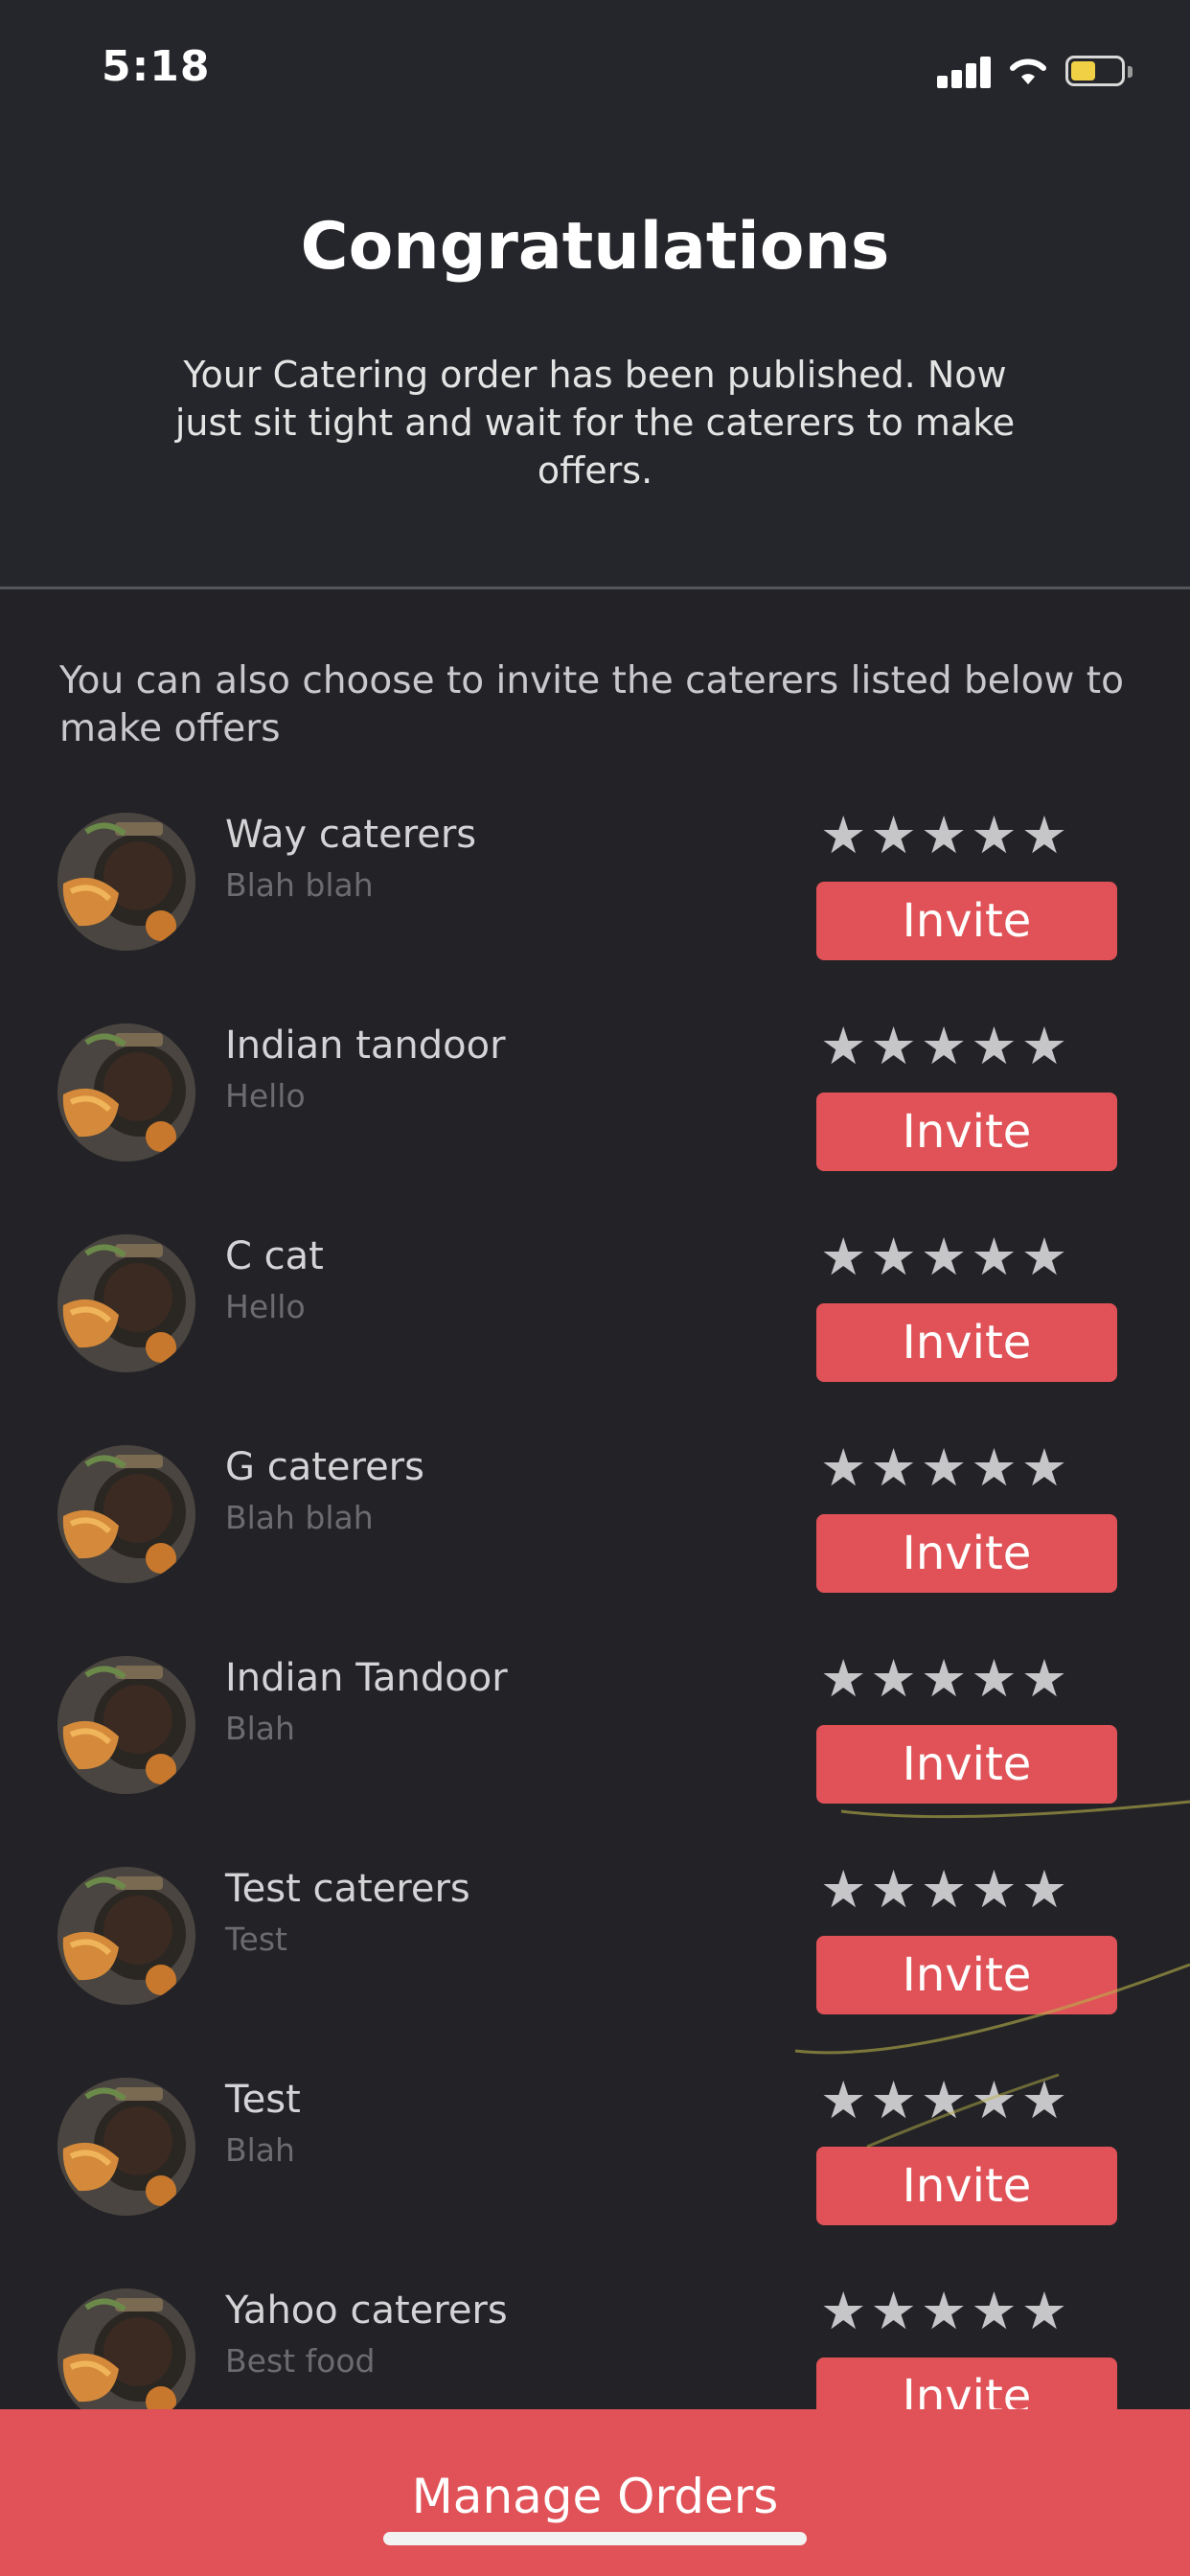 Image resolution: width=1190 pixels, height=2576 pixels. Describe the element at coordinates (595, 1759) in the screenshot. I see `caterer-row: Indian Tandoor Blah ★★★★★ Invite` at that location.